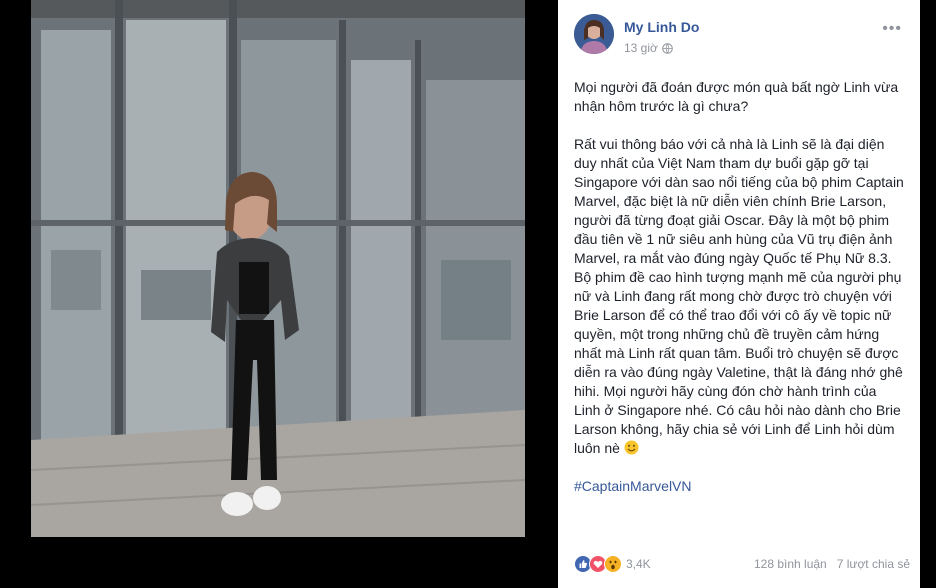  Describe the element at coordinates (928, 294) in the screenshot. I see `viewer-edge` at that location.